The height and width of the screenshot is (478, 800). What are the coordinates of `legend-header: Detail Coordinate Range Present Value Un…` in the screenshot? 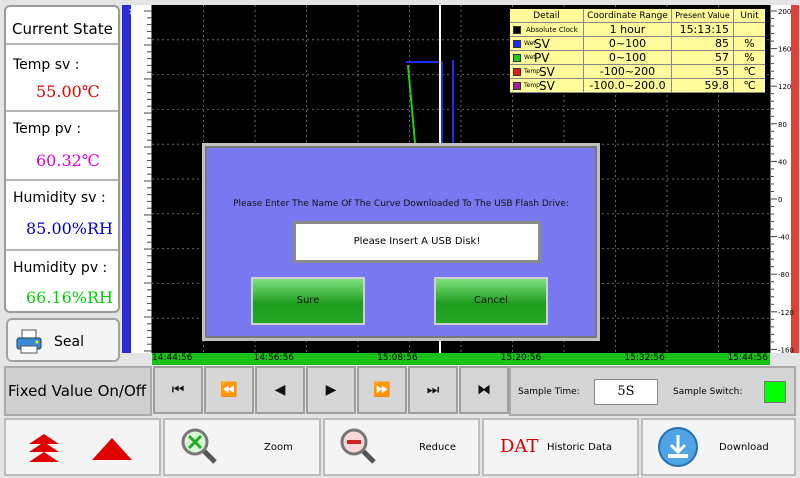 It's located at (637, 16).